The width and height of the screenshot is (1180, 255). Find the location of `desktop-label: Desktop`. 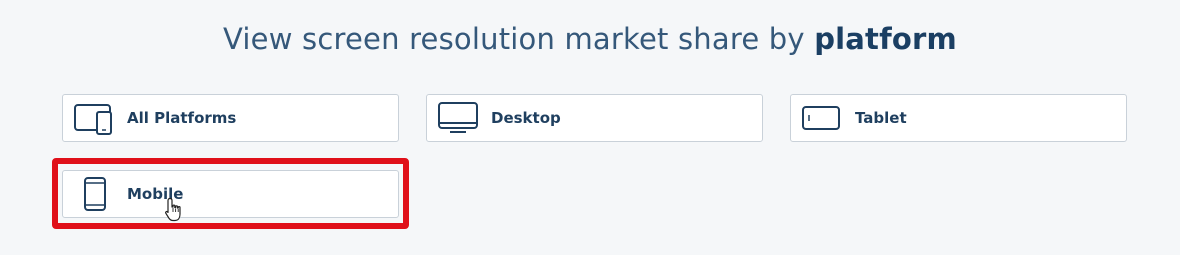

desktop-label: Desktop is located at coordinates (526, 118).